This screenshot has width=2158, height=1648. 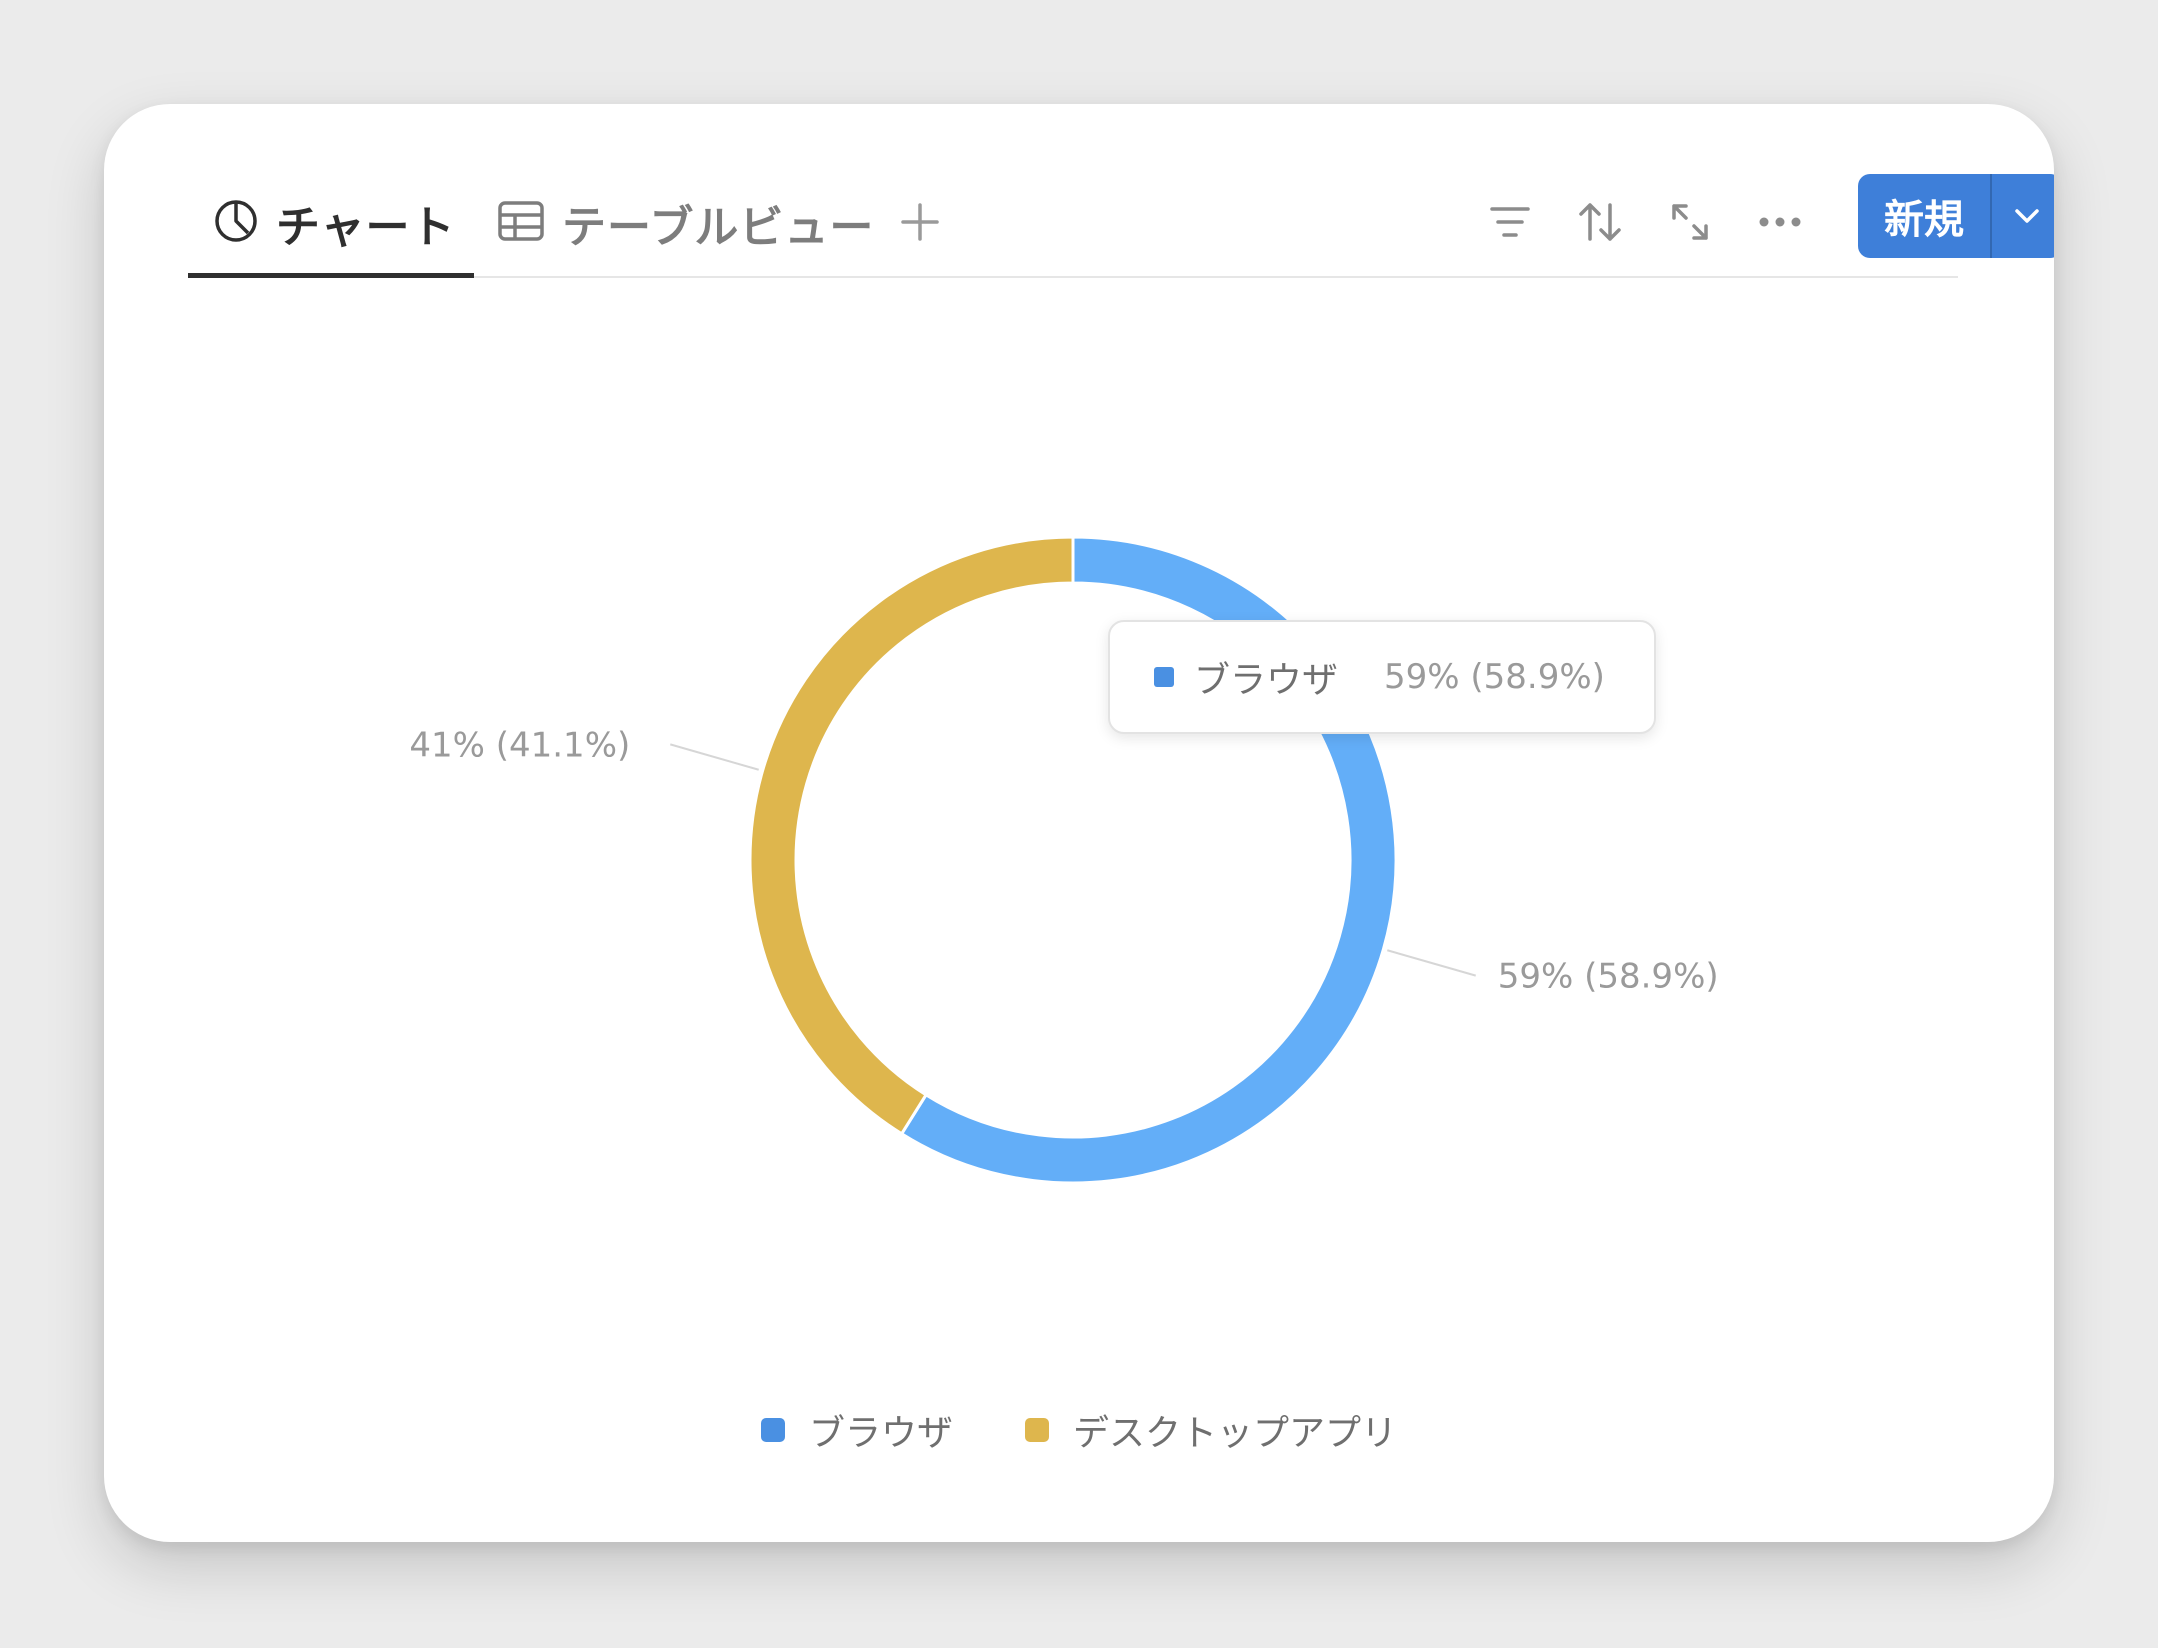 I want to click on legend-item-desktop-app: デスクトップアプリ, so click(x=1211, y=1430).